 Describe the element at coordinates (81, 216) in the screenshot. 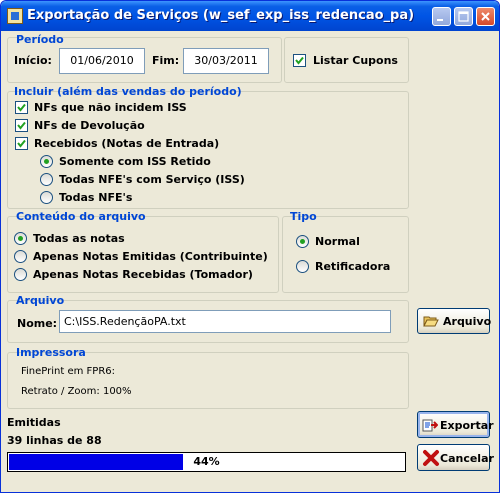

I see `conteudo-title: Conteúdo do arquivo` at that location.